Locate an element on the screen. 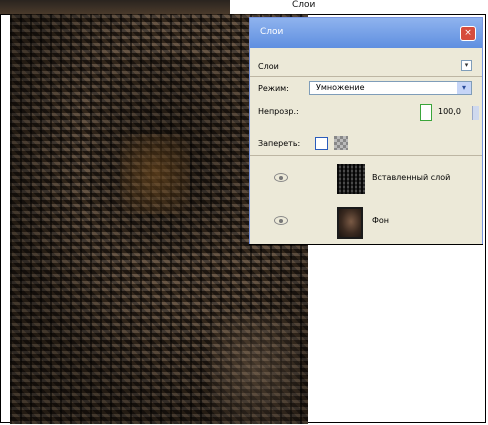 The width and height of the screenshot is (488, 425). lock-pixels-checkbox is located at coordinates (321, 143).